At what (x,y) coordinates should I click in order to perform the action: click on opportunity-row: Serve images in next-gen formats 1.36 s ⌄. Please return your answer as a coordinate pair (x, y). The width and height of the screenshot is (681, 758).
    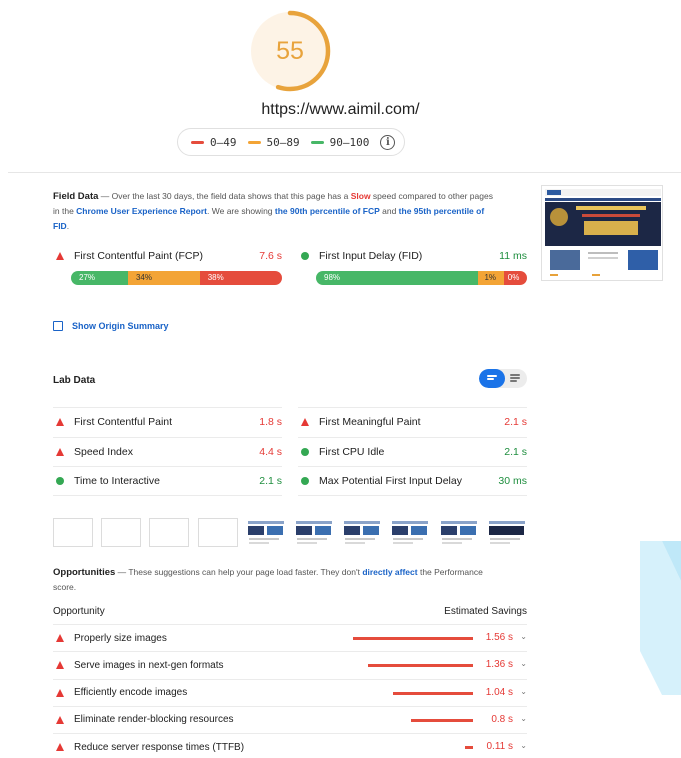
    Looking at the image, I should click on (290, 665).